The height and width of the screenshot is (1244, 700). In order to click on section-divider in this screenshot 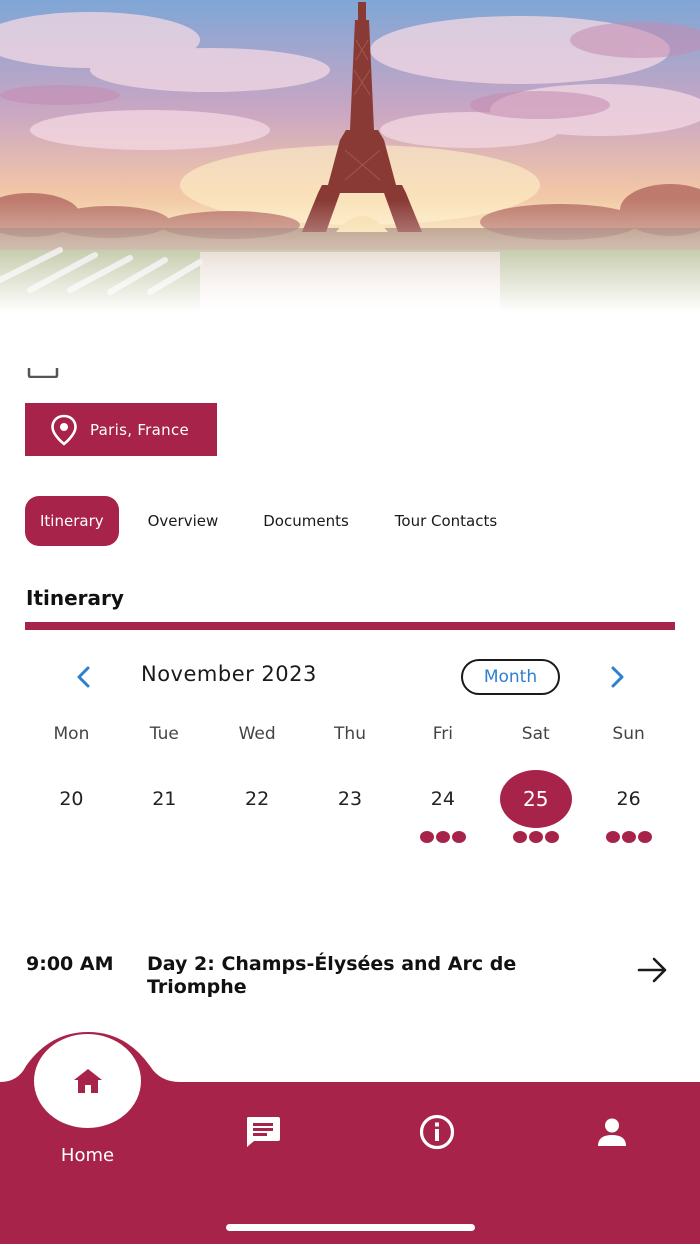, I will do `click(350, 626)`.